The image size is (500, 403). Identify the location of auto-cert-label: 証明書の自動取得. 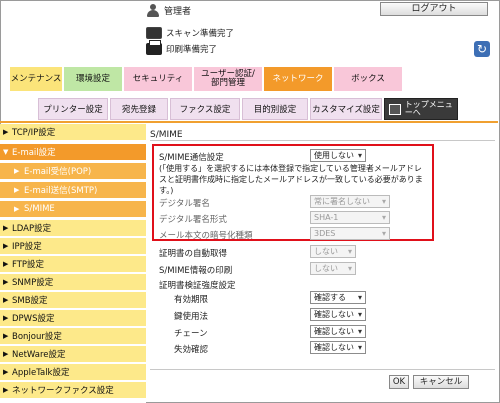
(193, 254).